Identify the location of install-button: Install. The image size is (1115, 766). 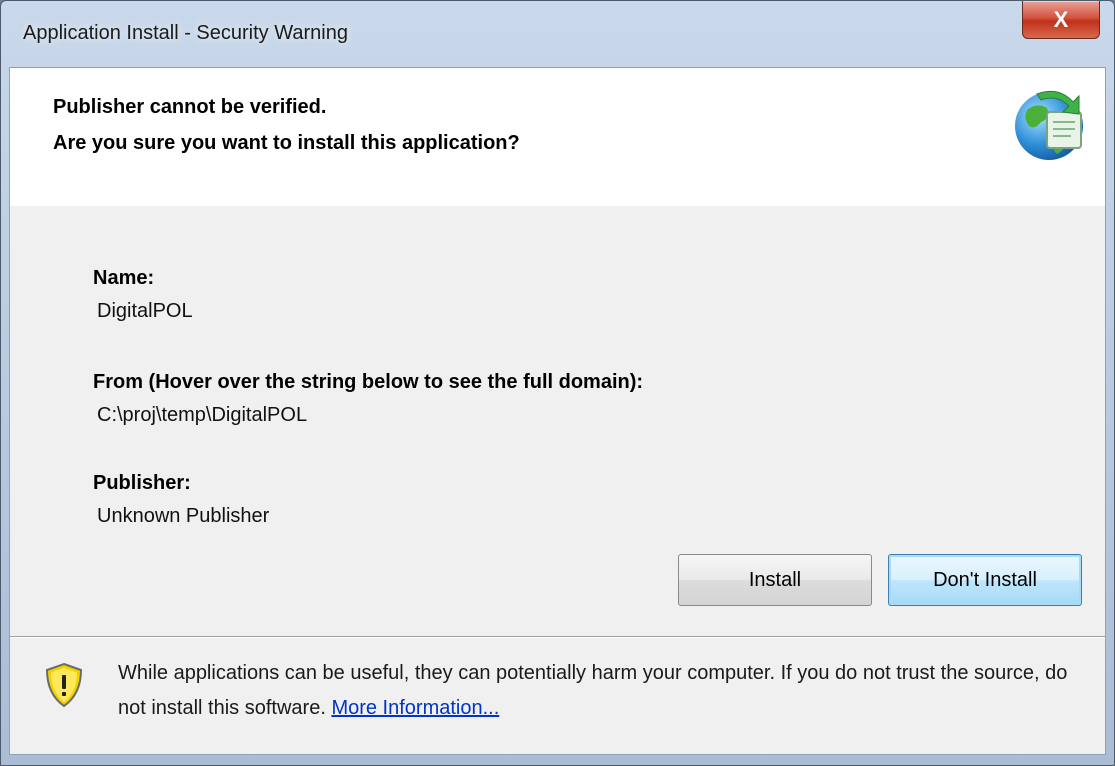
(775, 580).